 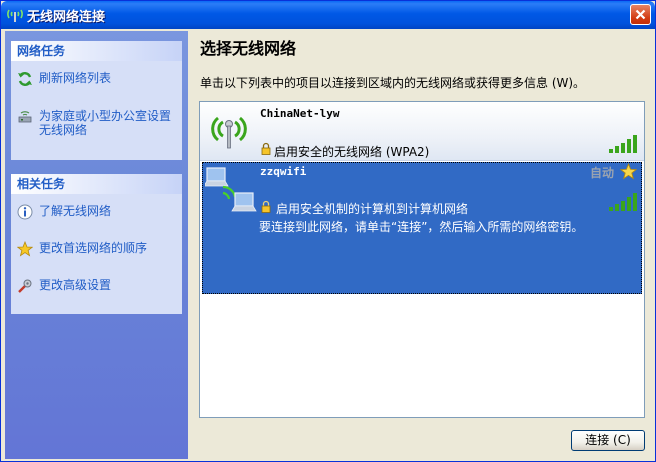 I want to click on settings-icon, so click(x=25, y=286).